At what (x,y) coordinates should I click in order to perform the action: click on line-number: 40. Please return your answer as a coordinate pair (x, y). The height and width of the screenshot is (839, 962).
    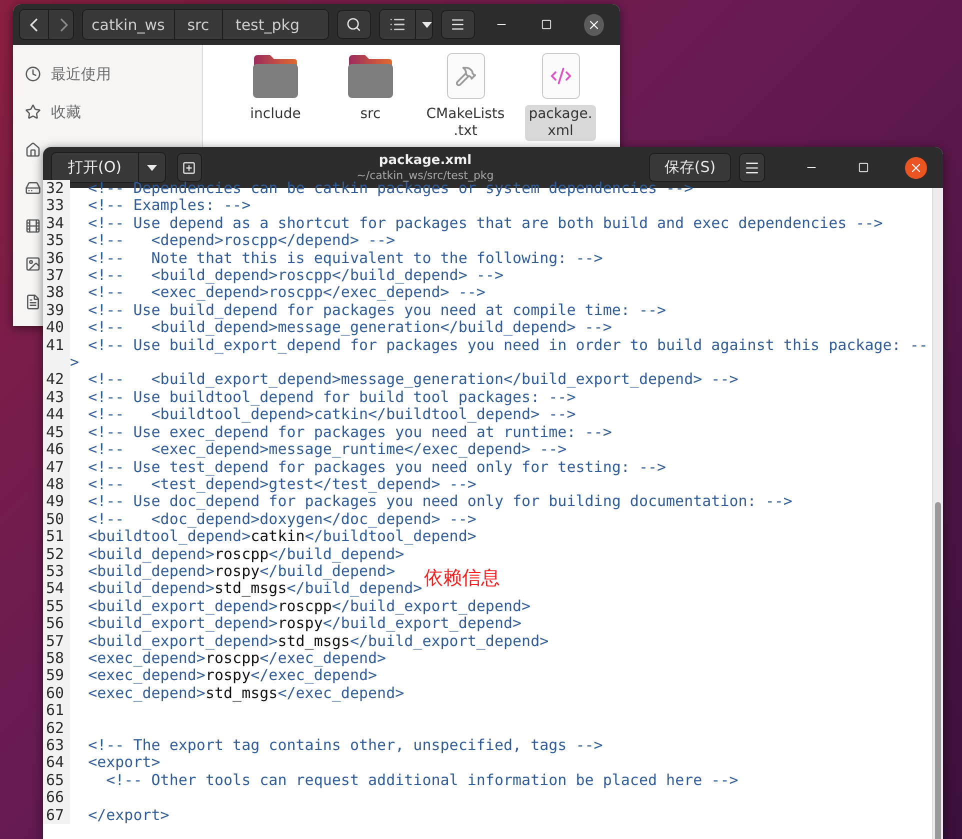
    Looking at the image, I should click on (56, 328).